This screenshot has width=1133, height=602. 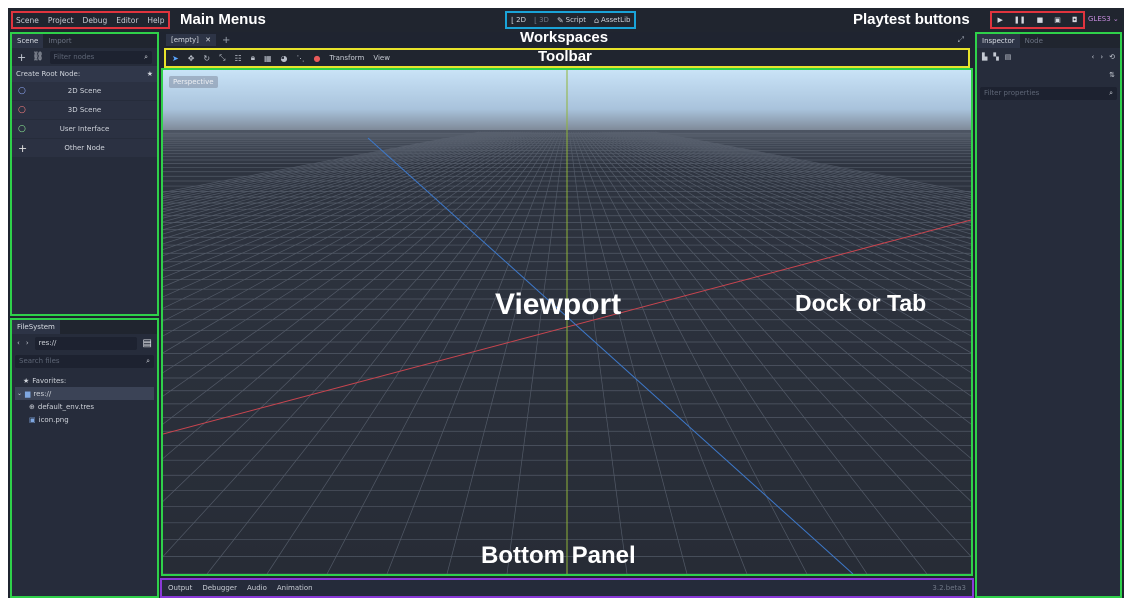 What do you see at coordinates (346, 58) in the screenshot?
I see `transform-menu: Transform` at bounding box center [346, 58].